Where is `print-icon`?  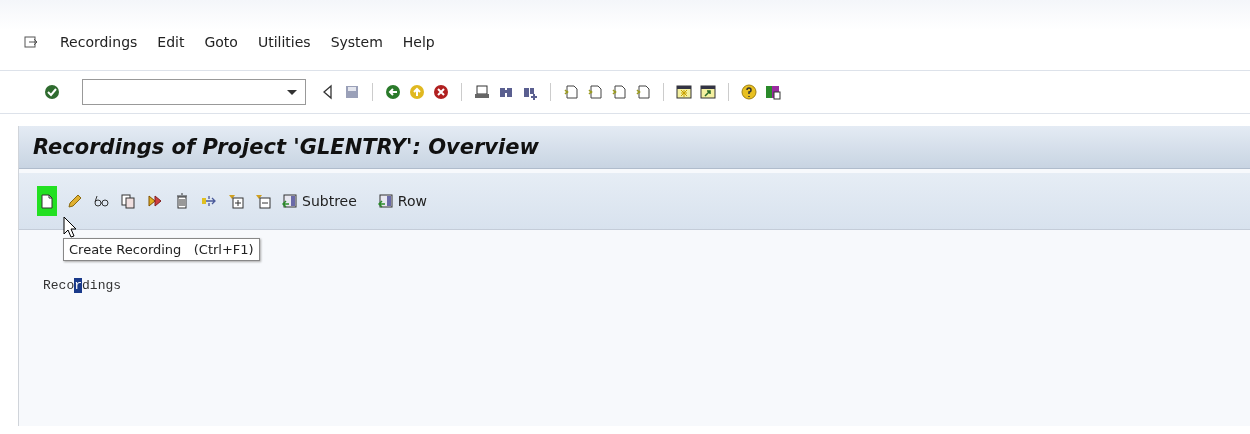 print-icon is located at coordinates (482, 92).